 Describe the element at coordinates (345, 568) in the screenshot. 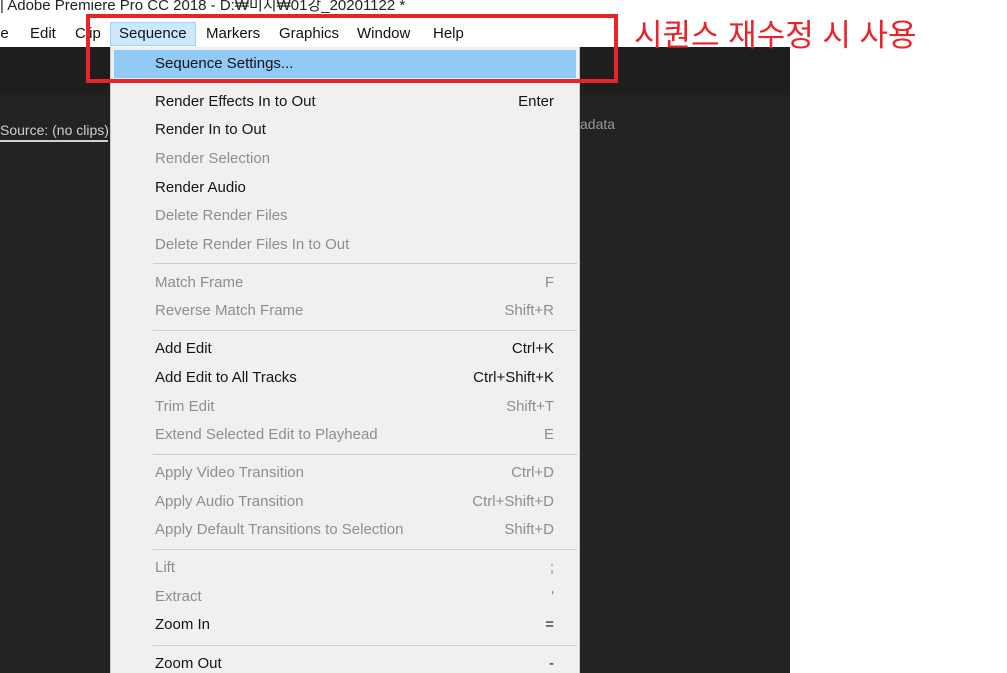

I see `menu-item-lift: Lift;` at that location.